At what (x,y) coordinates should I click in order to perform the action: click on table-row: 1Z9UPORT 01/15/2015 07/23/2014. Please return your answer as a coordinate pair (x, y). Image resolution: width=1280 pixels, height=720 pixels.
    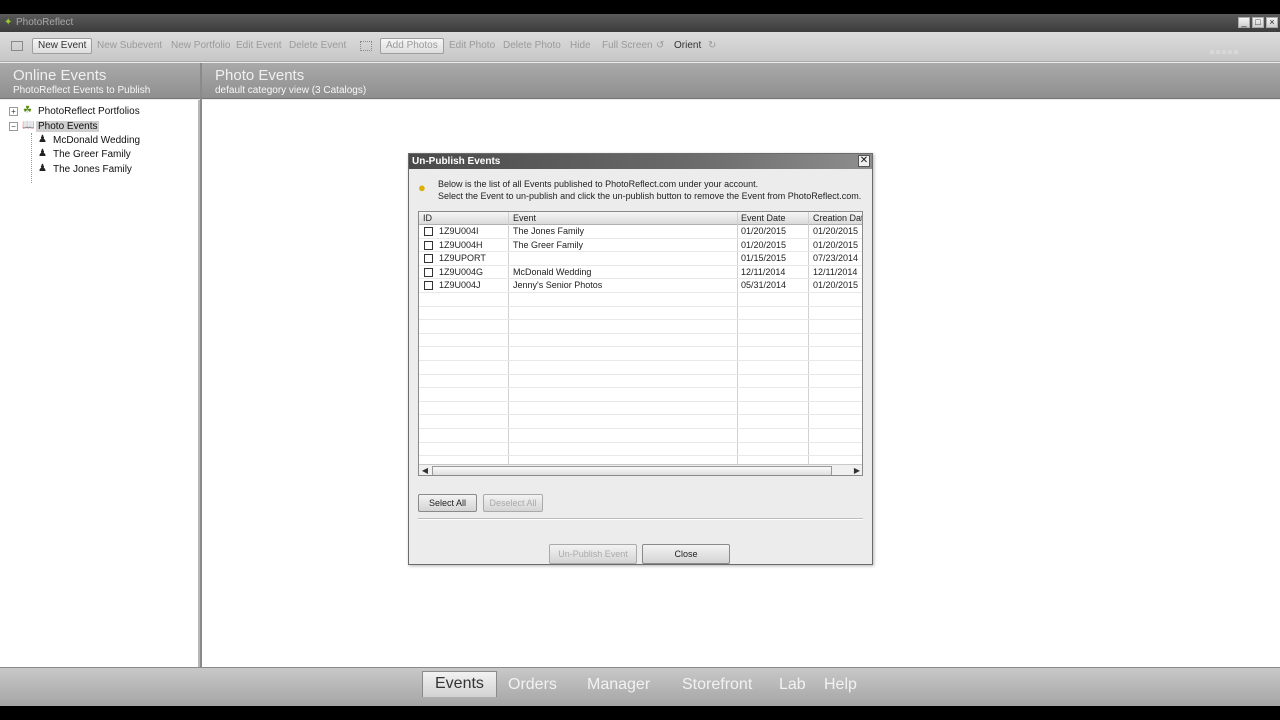
    Looking at the image, I should click on (640, 259).